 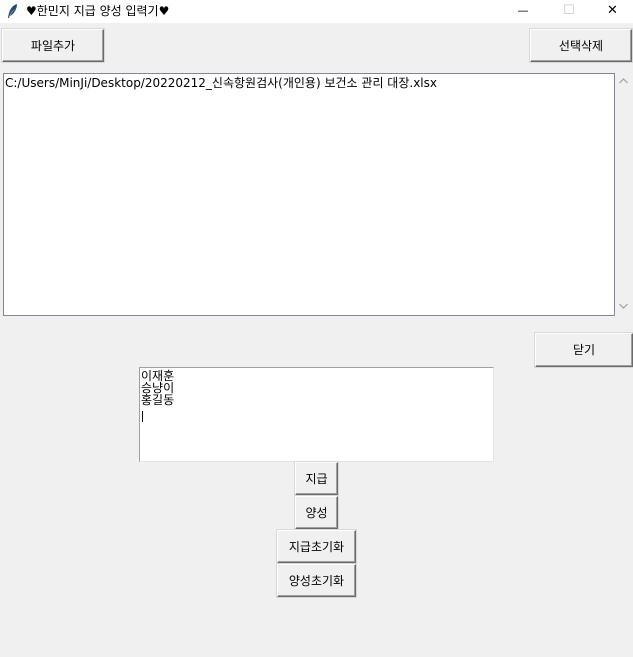 I want to click on scroll-up-icon, so click(x=623, y=82).